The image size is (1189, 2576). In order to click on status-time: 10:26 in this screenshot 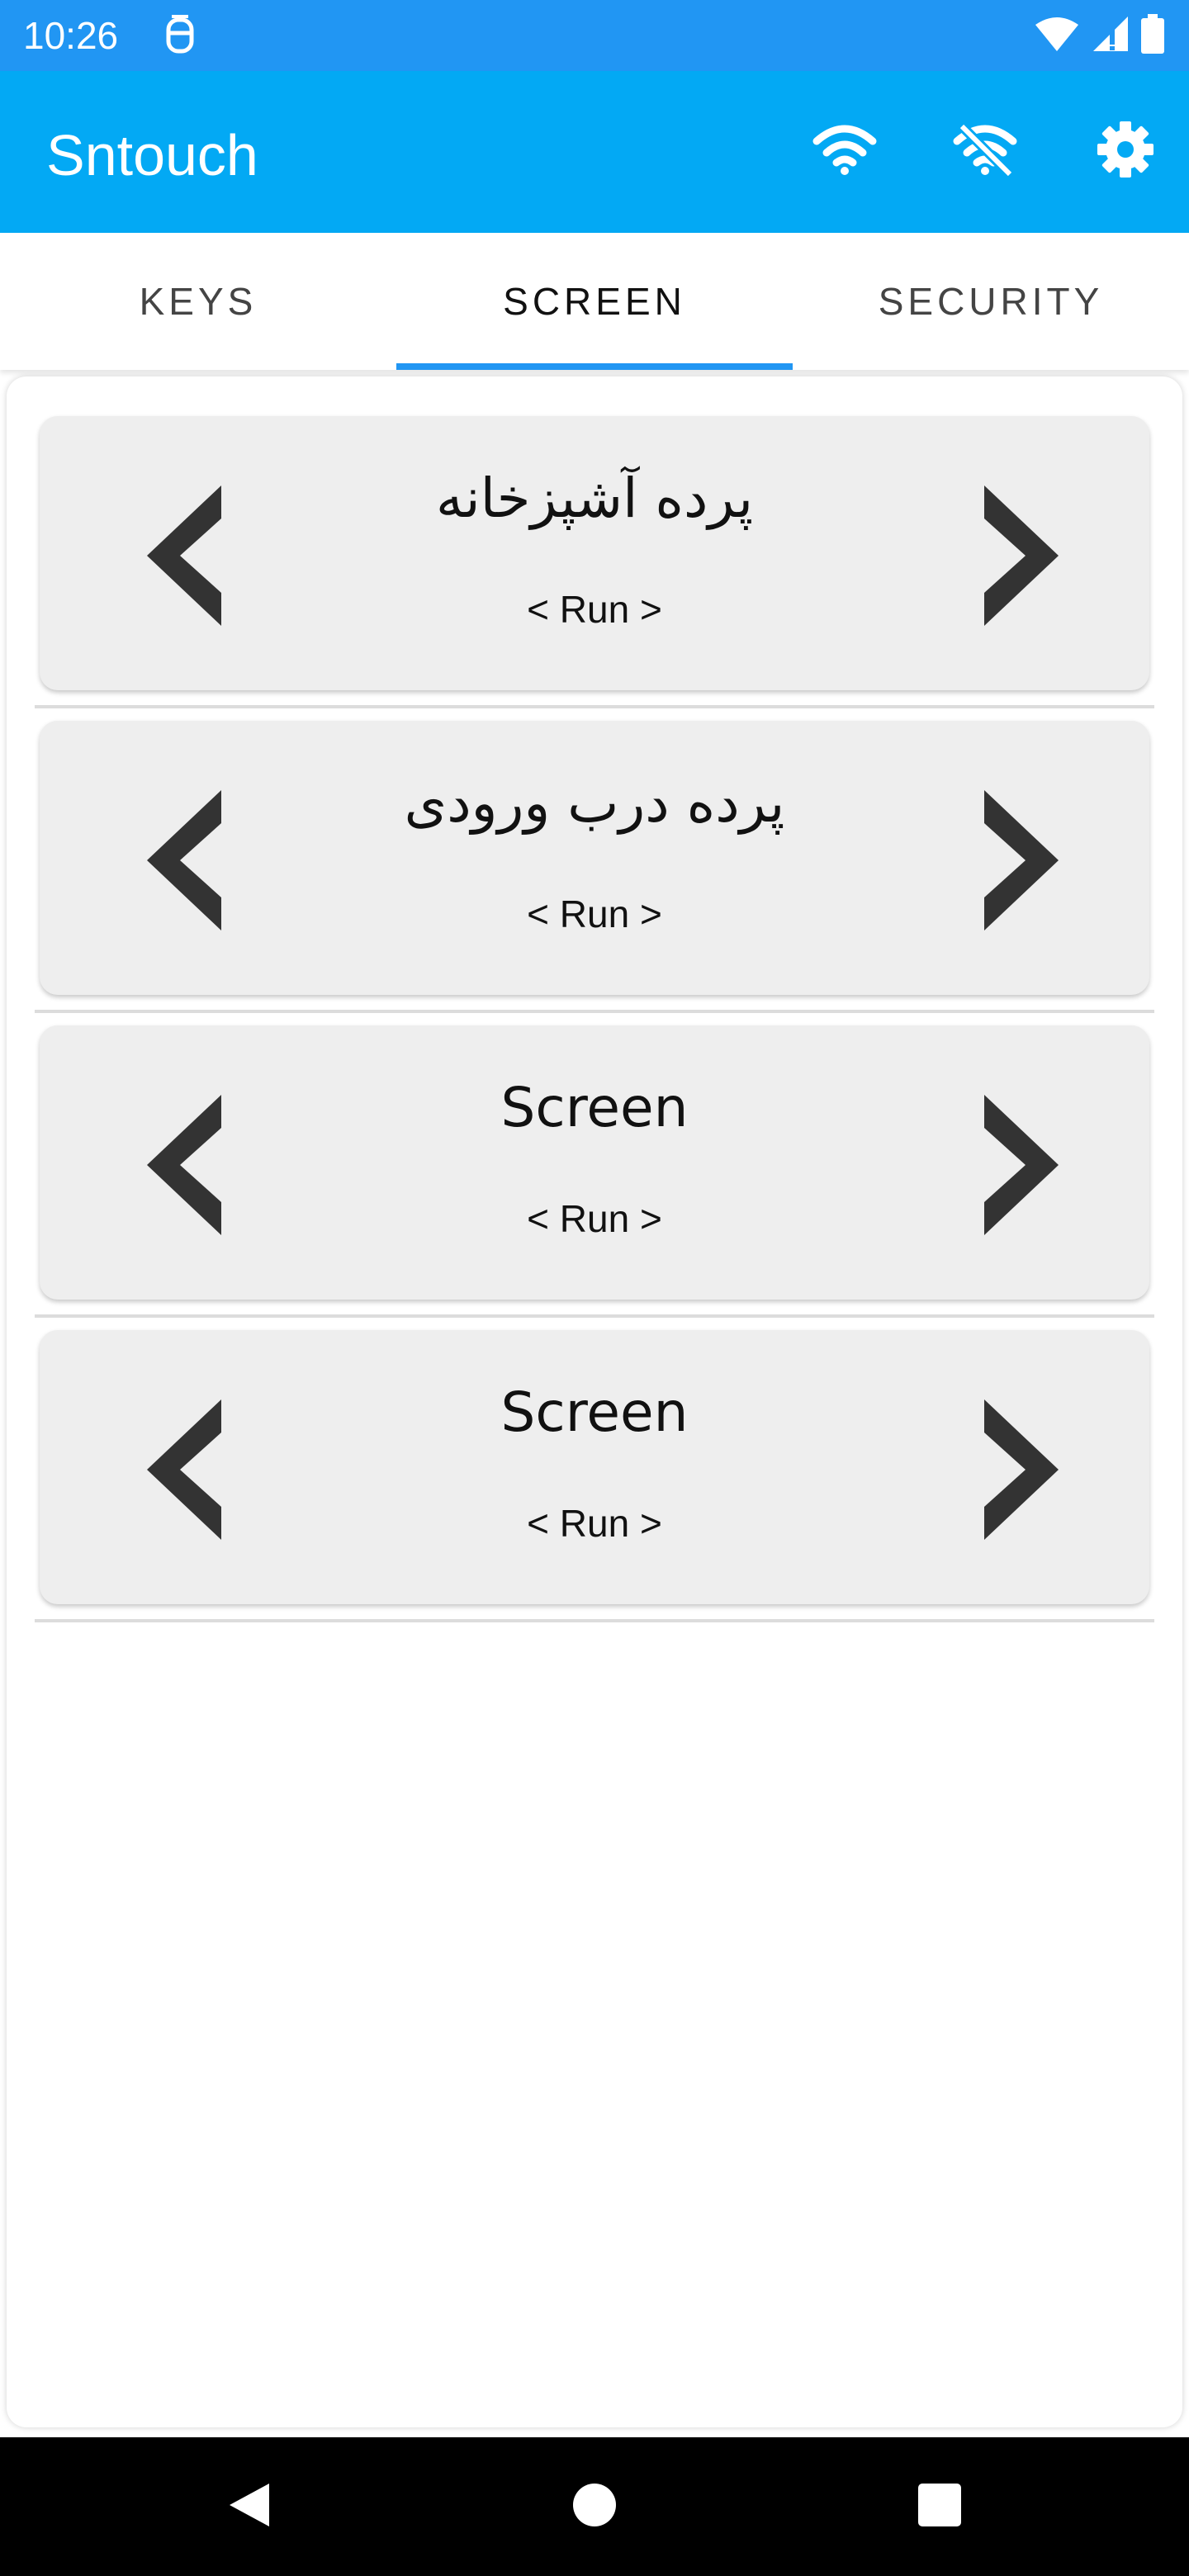, I will do `click(71, 35)`.